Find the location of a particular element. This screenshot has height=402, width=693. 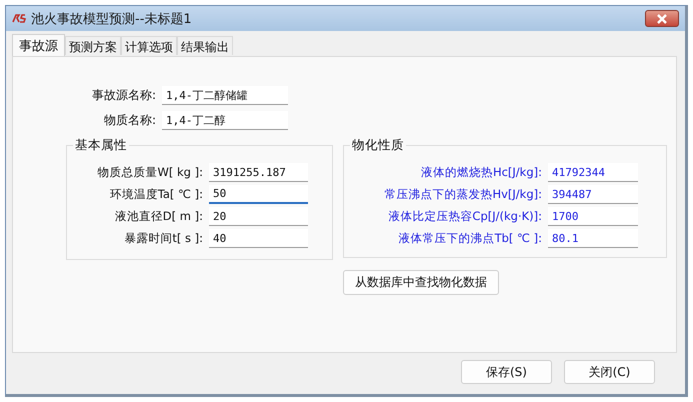

lookup-button: 从数据库中查找物化数据 is located at coordinates (421, 282).